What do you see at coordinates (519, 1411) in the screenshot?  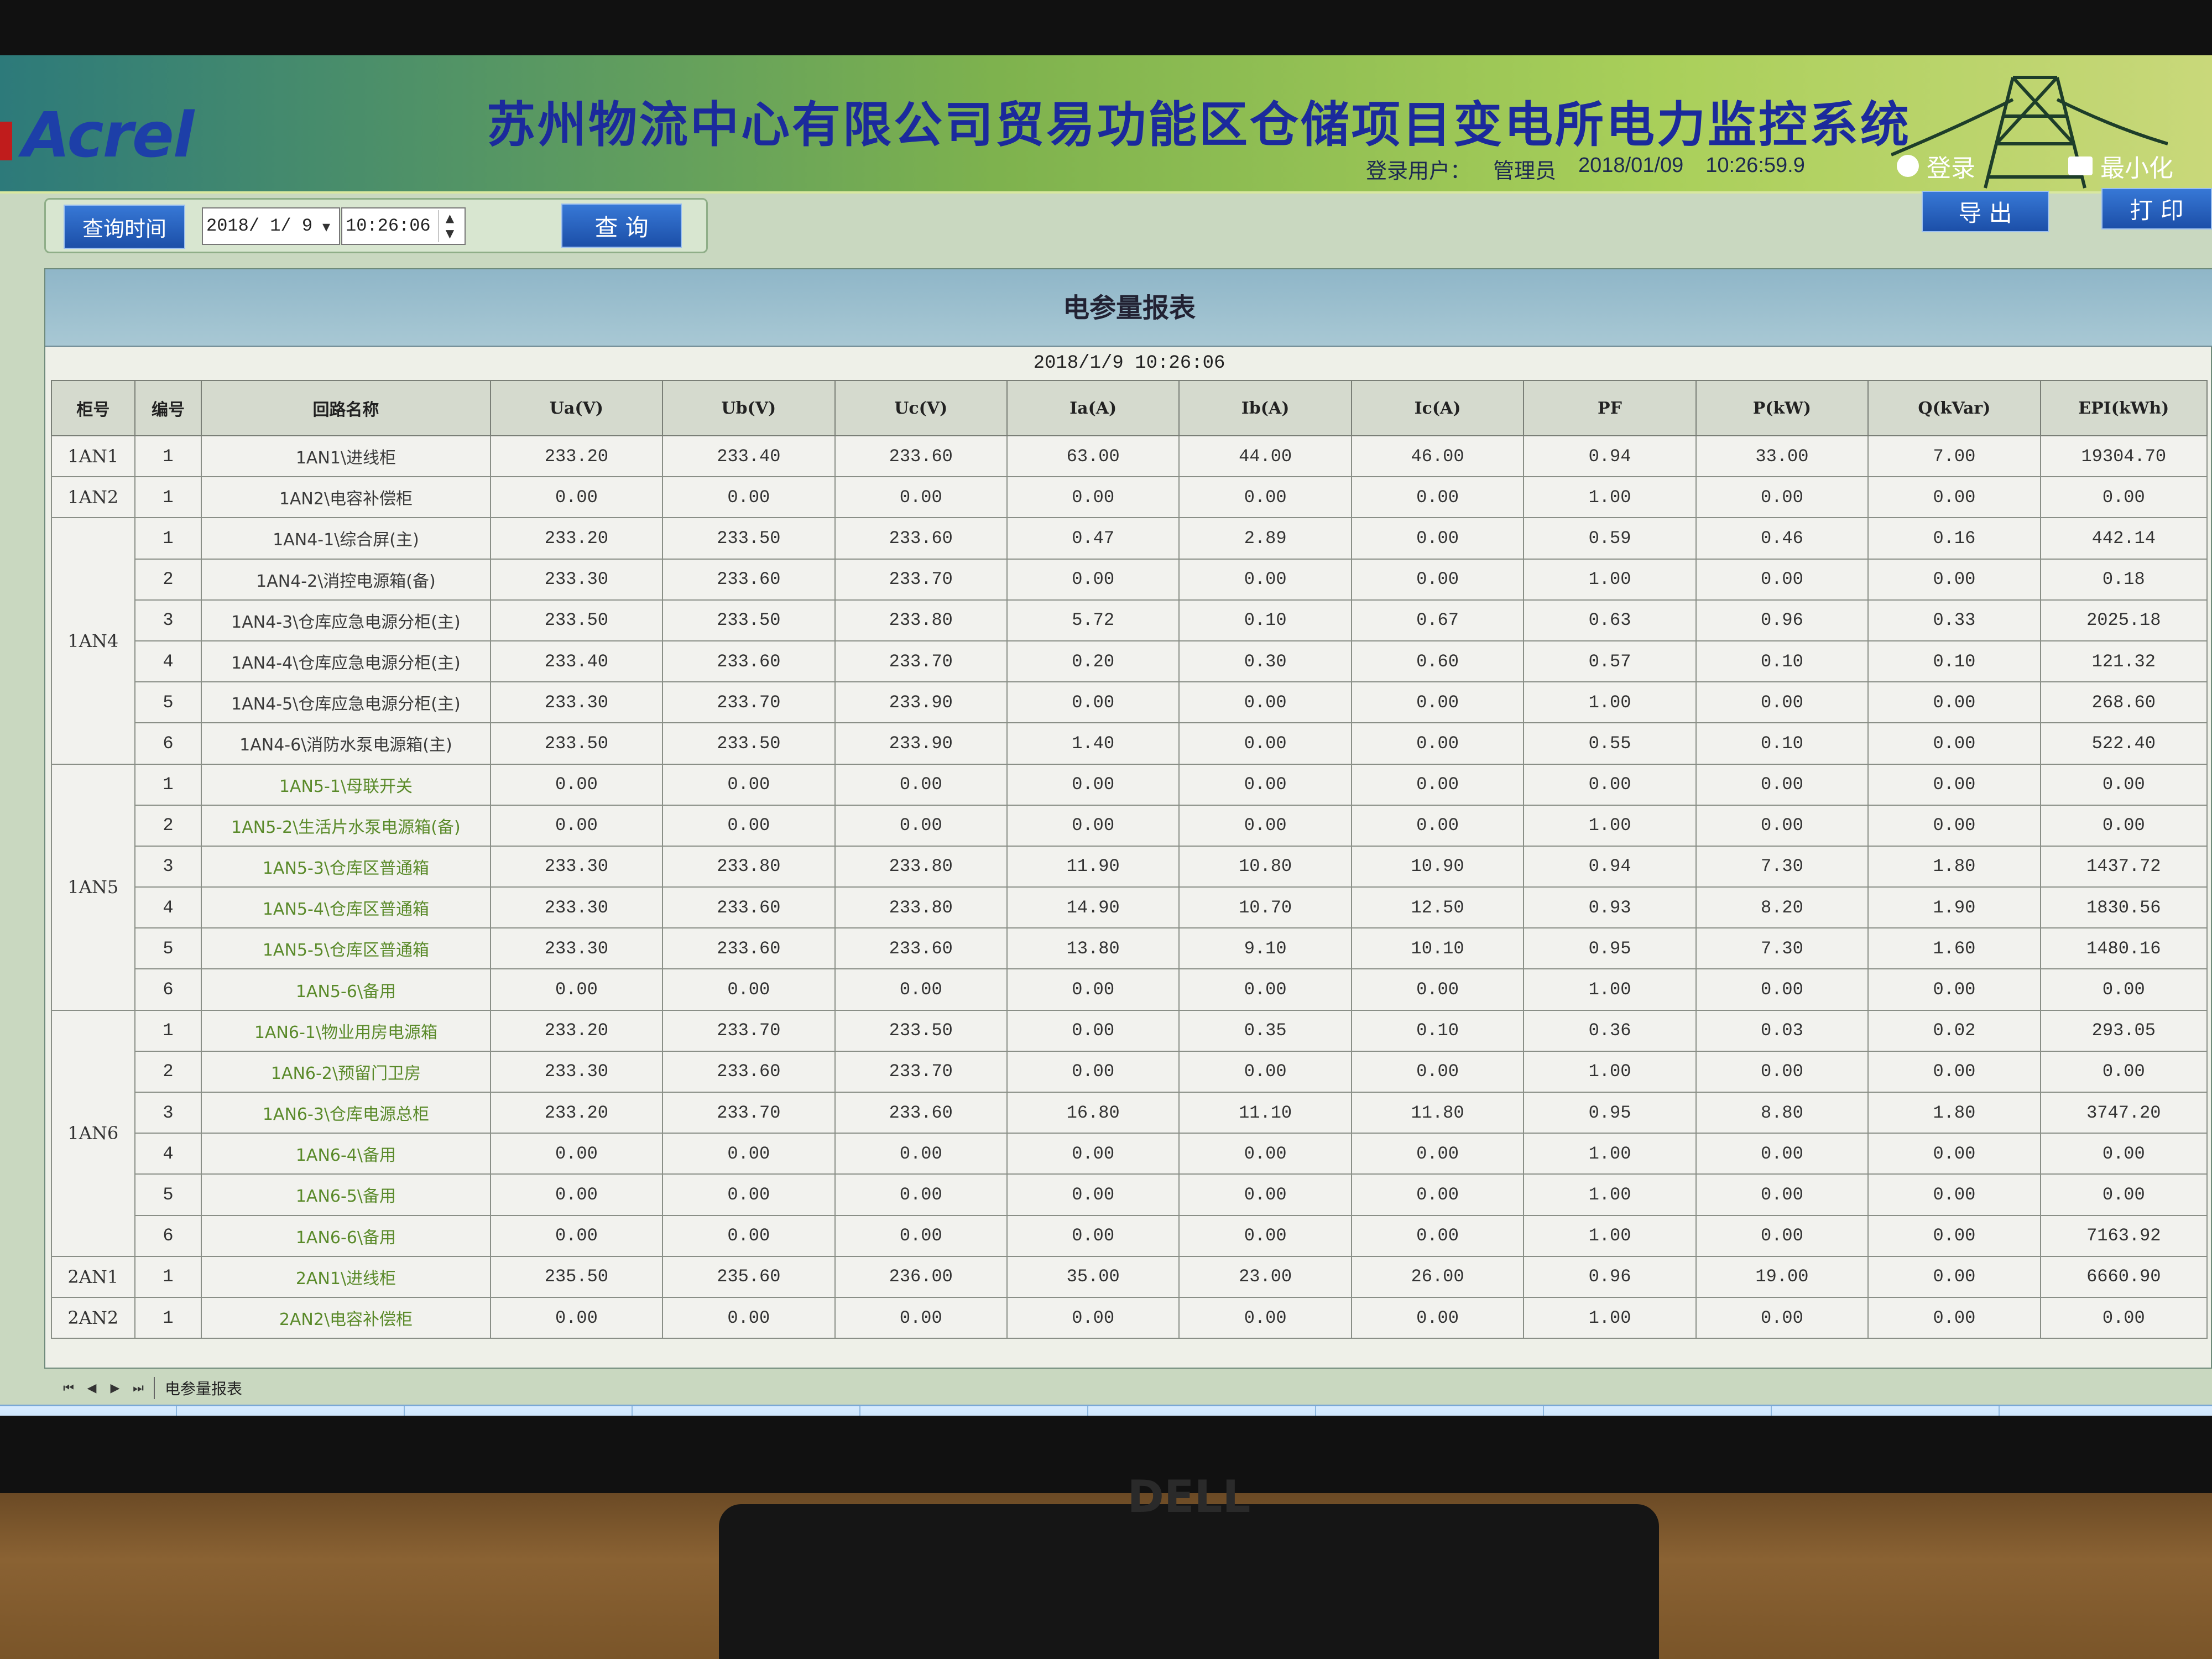 I see `nav-item: 电参量报表` at bounding box center [519, 1411].